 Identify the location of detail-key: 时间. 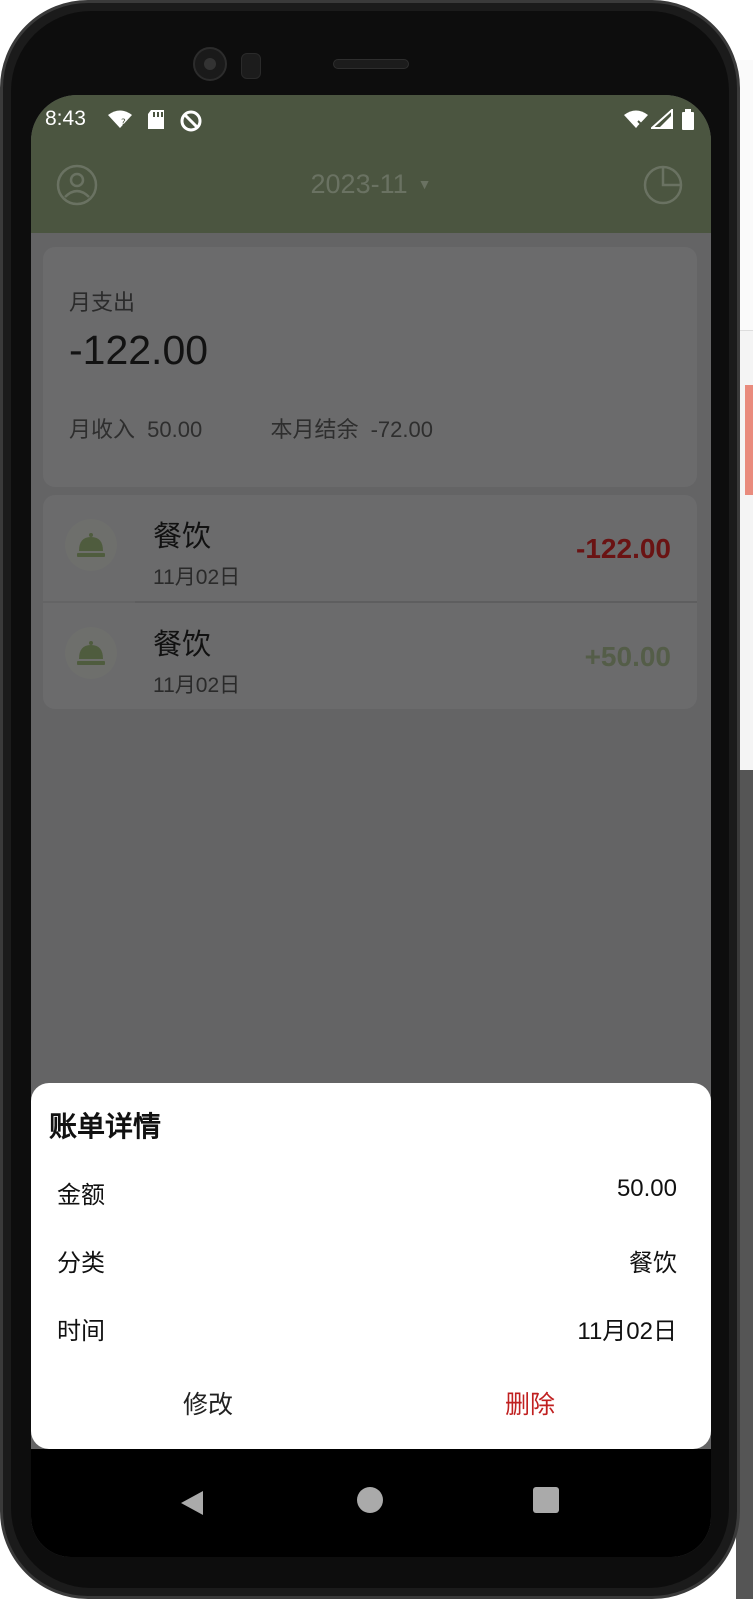
(81, 1331).